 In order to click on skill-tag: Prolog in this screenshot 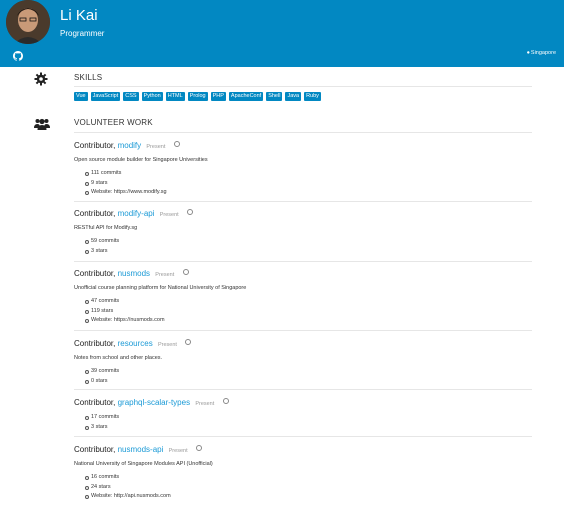, I will do `click(197, 96)`.